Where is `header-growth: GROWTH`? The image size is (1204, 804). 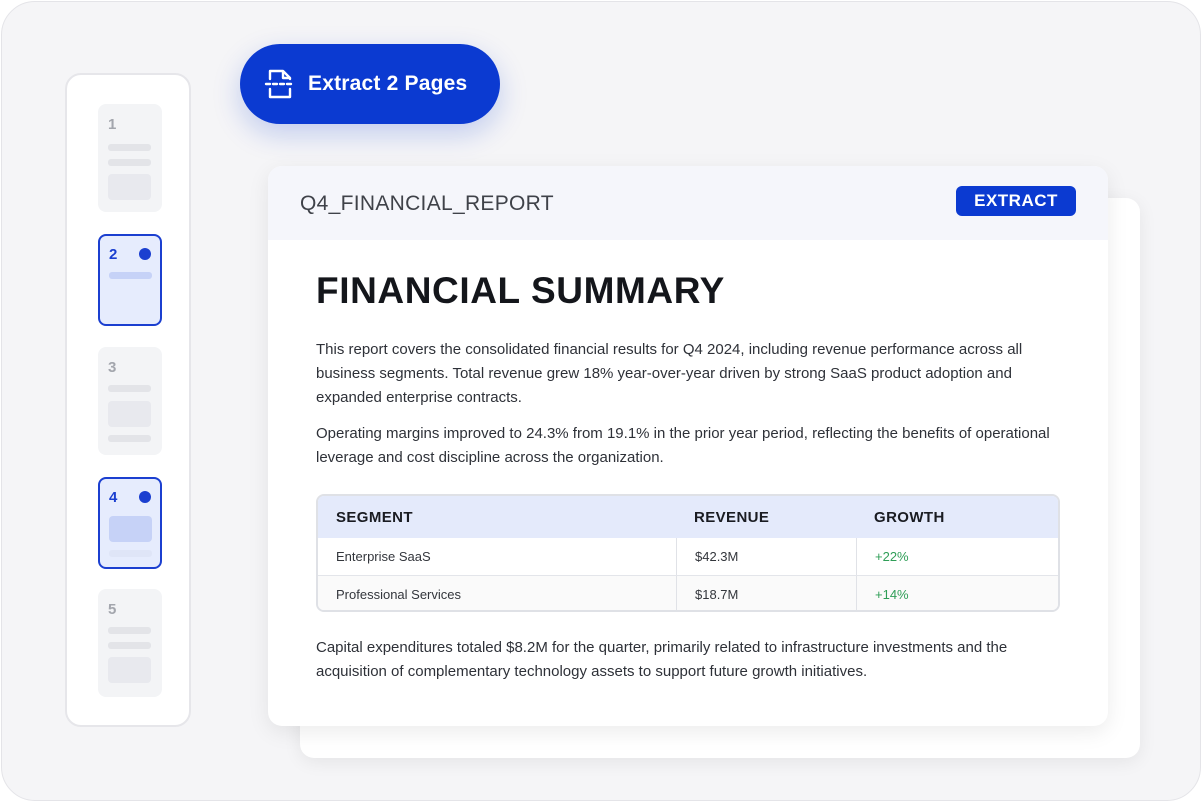 header-growth: GROWTH is located at coordinates (909, 517).